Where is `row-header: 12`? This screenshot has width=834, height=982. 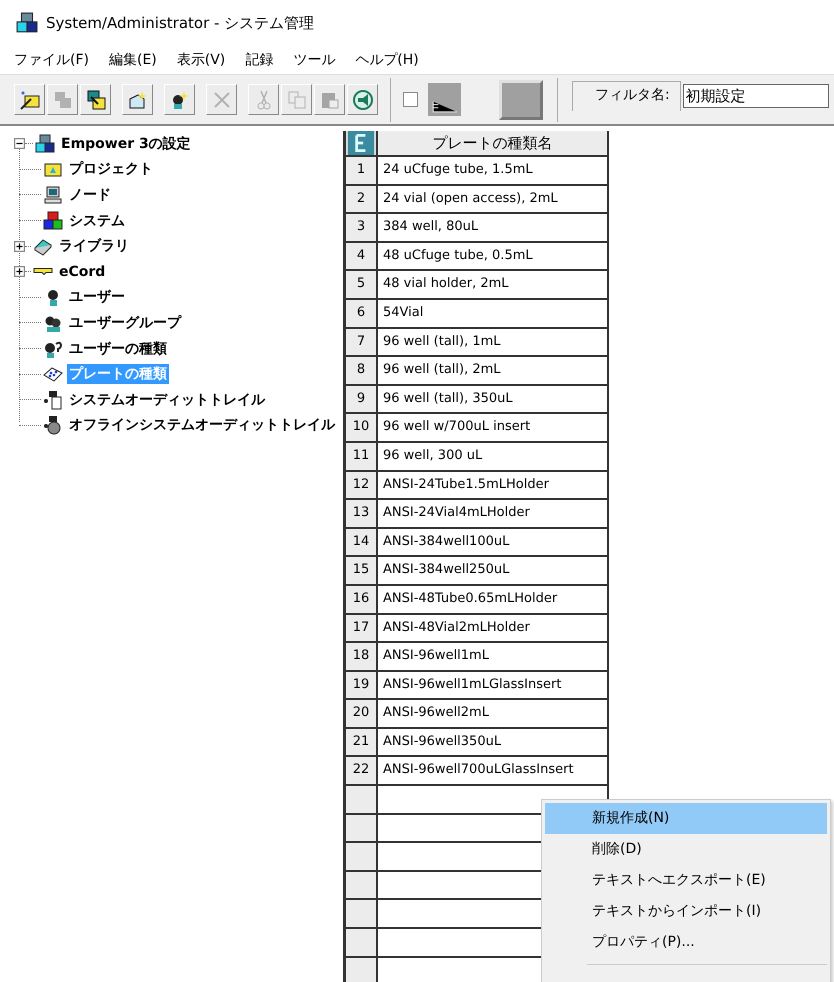
row-header: 12 is located at coordinates (362, 485).